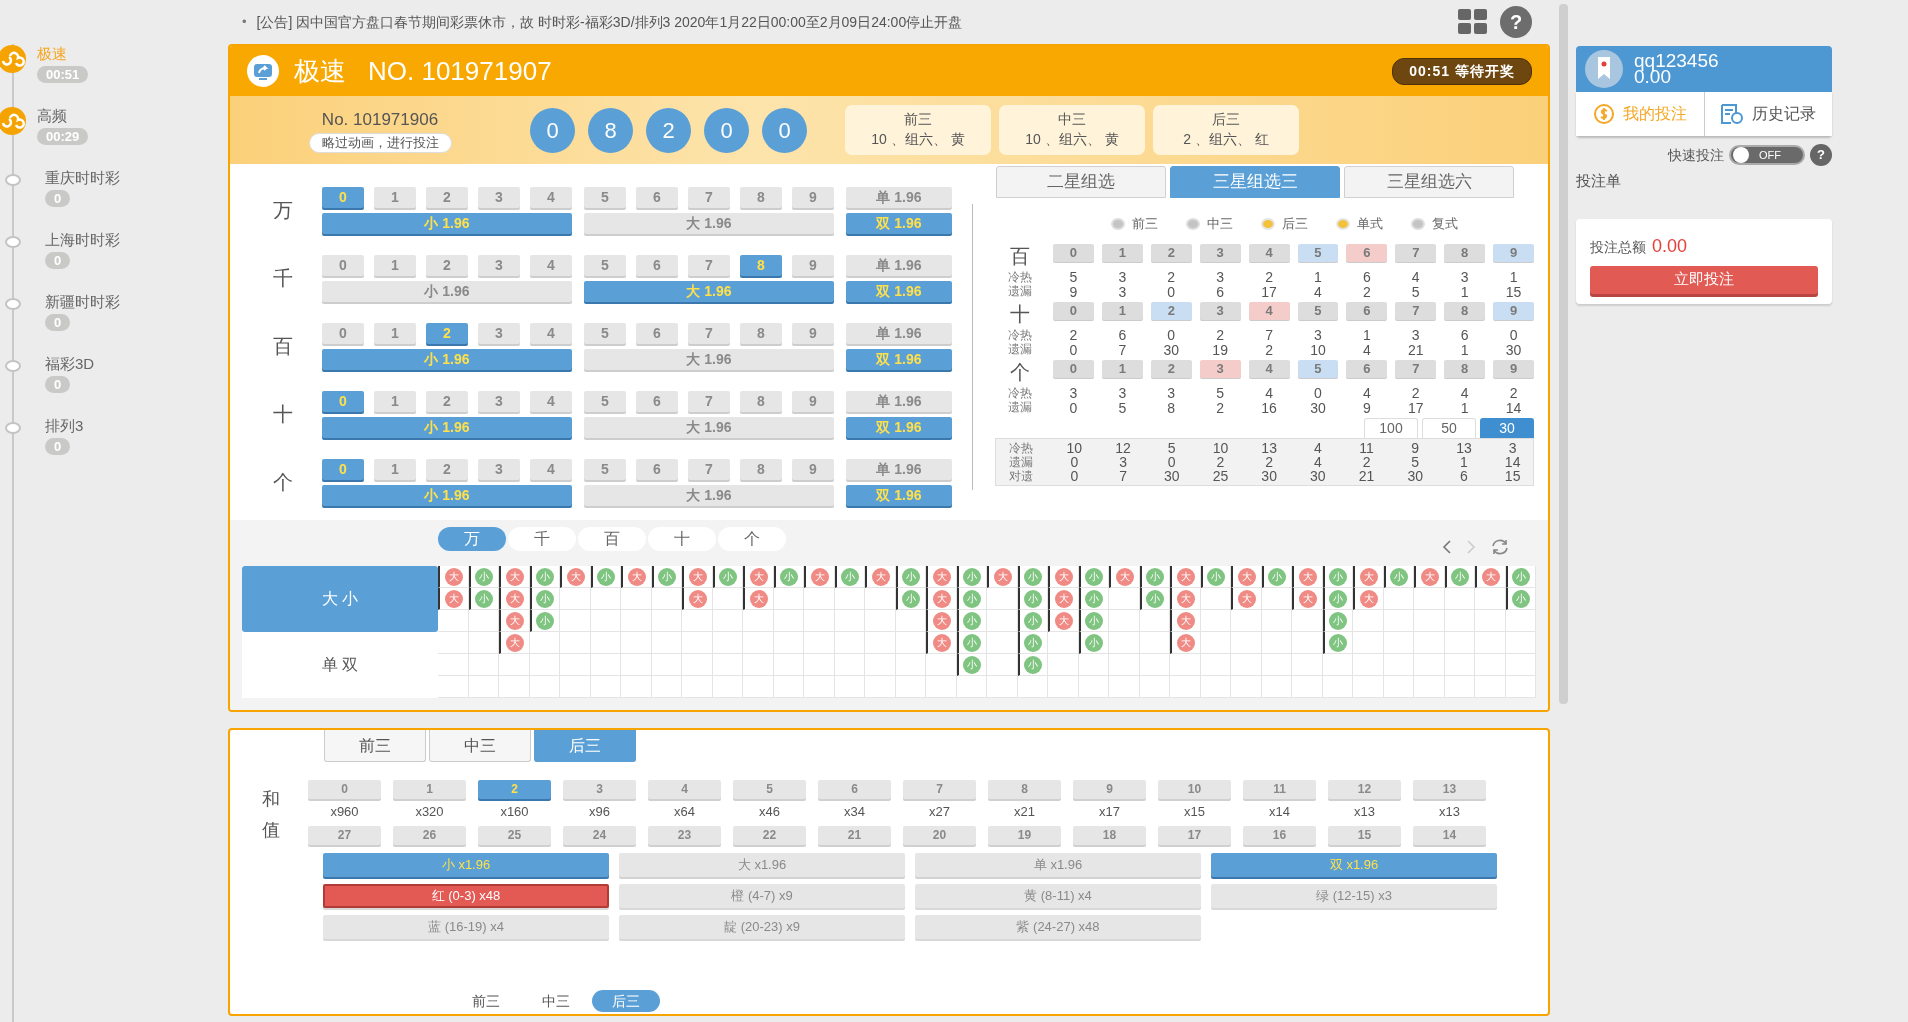 The image size is (1908, 1022). I want to click on odds-button: 绿 (12-15) x3, so click(1354, 896).